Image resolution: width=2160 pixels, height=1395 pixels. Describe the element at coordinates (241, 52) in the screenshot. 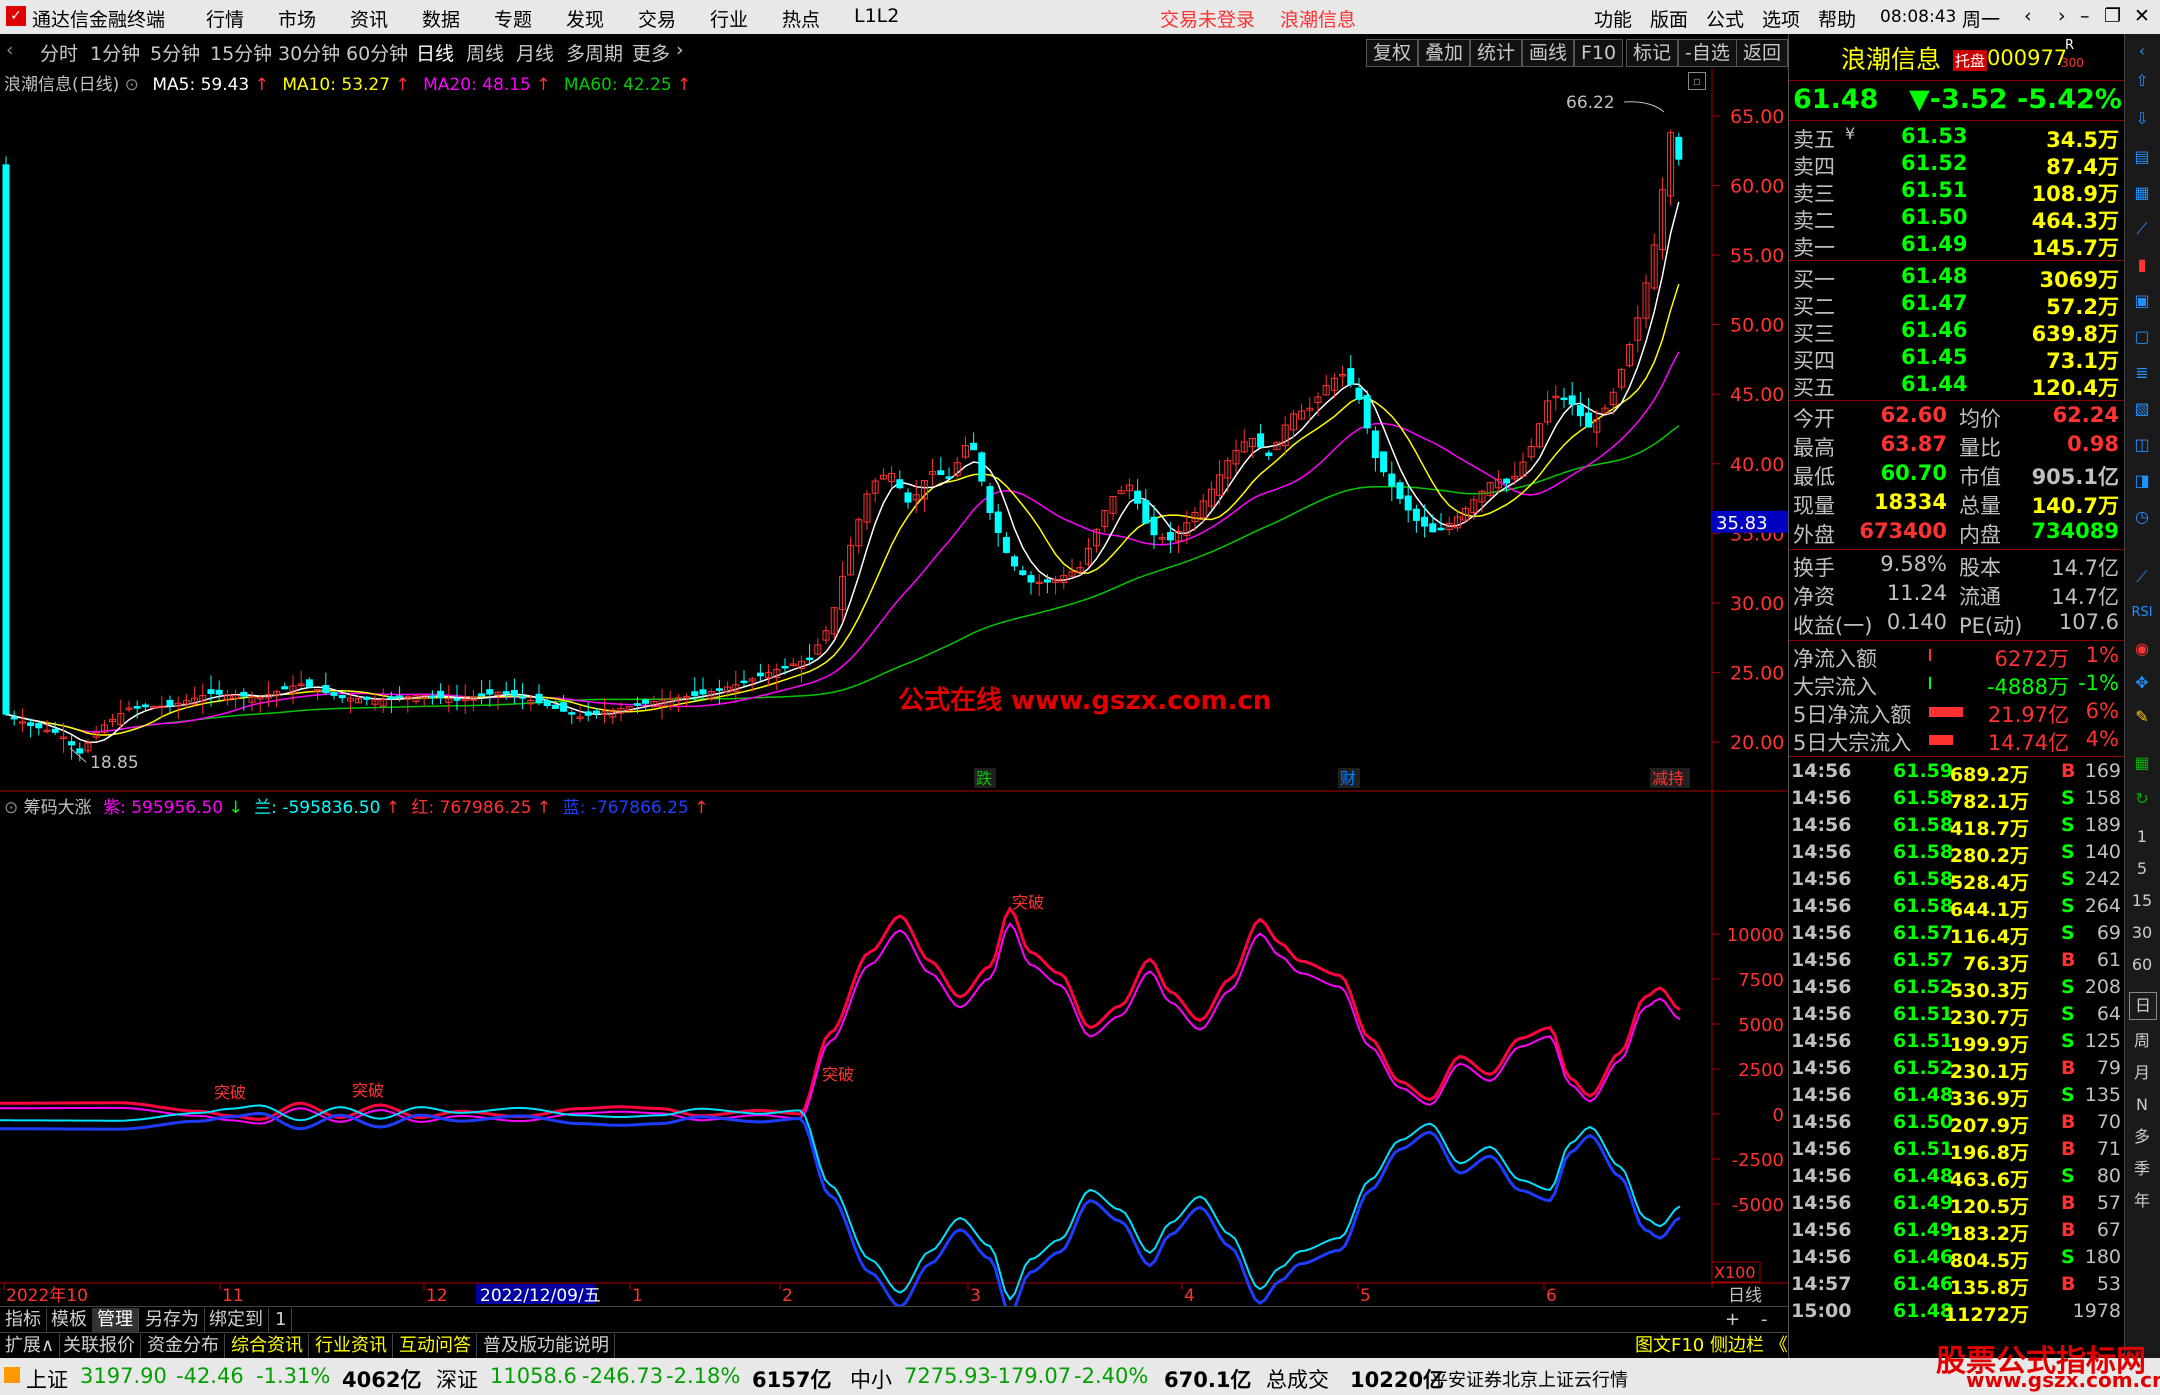

I see `period-15min: 15分钟` at that location.